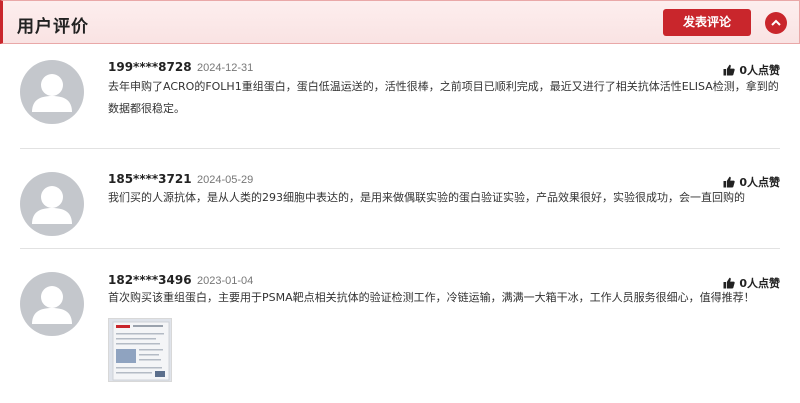 The image size is (800, 403). I want to click on post-review-button: 发表评论, so click(707, 22).